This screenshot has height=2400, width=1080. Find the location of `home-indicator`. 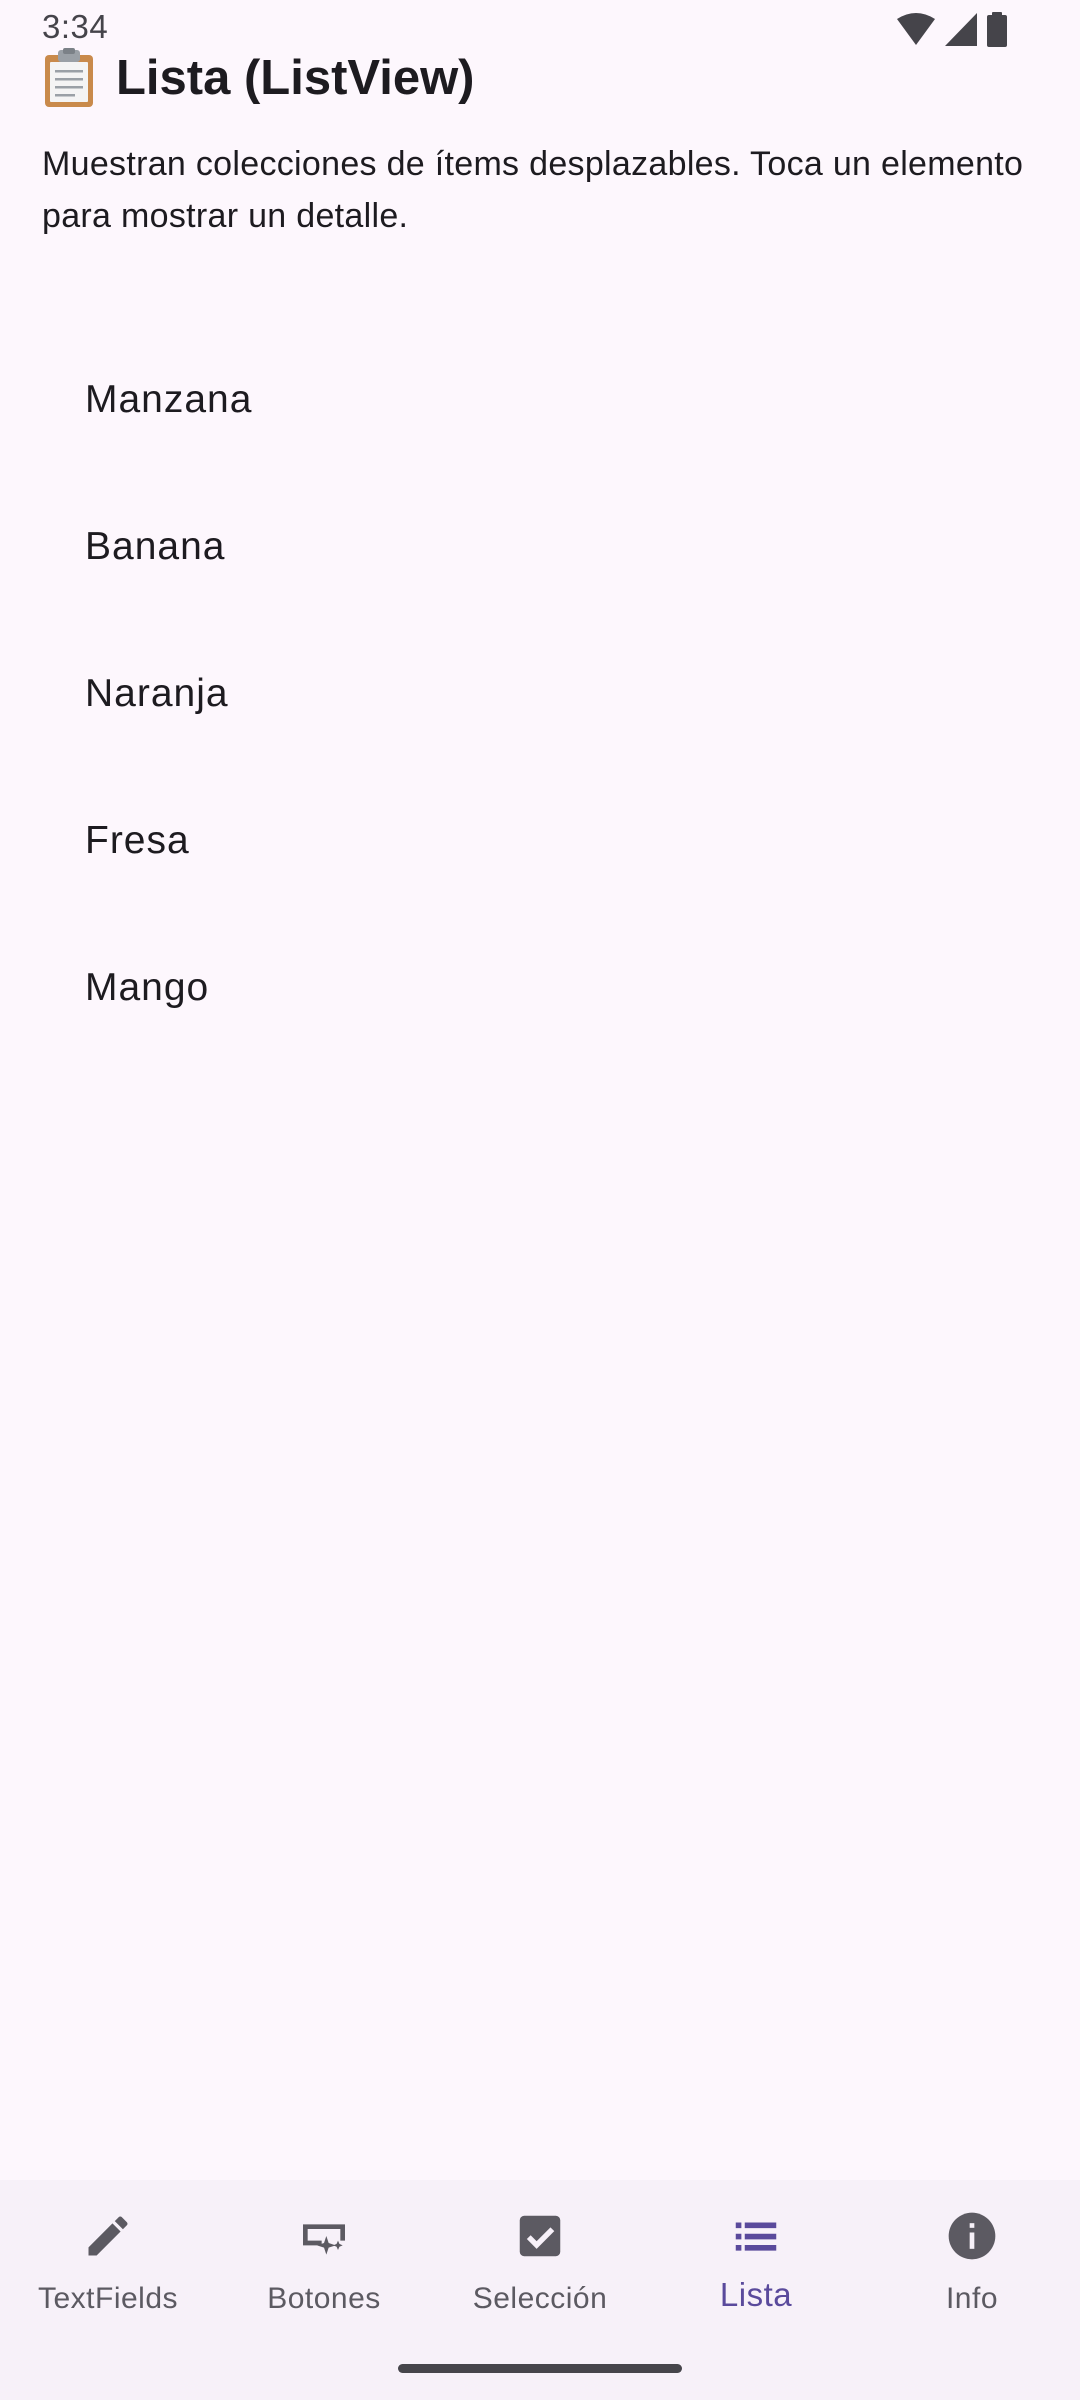

home-indicator is located at coordinates (540, 2368).